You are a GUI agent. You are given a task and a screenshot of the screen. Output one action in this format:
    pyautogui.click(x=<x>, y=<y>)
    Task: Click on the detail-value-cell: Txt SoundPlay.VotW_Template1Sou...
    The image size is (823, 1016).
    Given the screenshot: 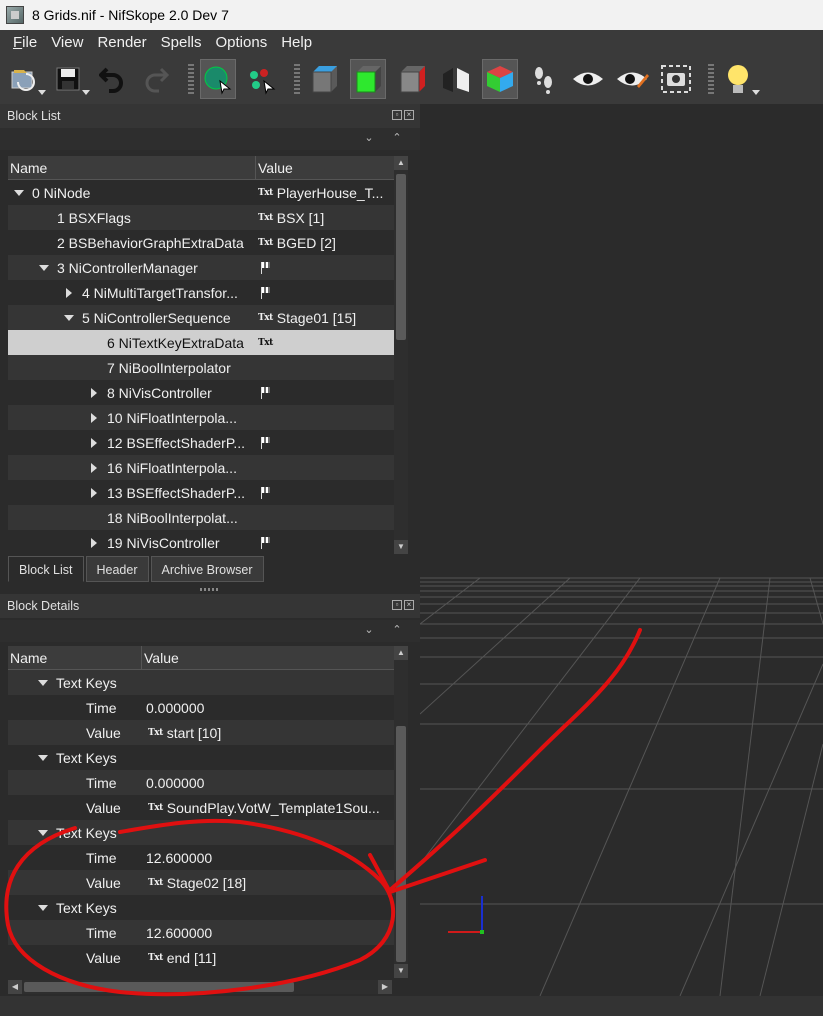 What is the action you would take?
    pyautogui.click(x=267, y=807)
    